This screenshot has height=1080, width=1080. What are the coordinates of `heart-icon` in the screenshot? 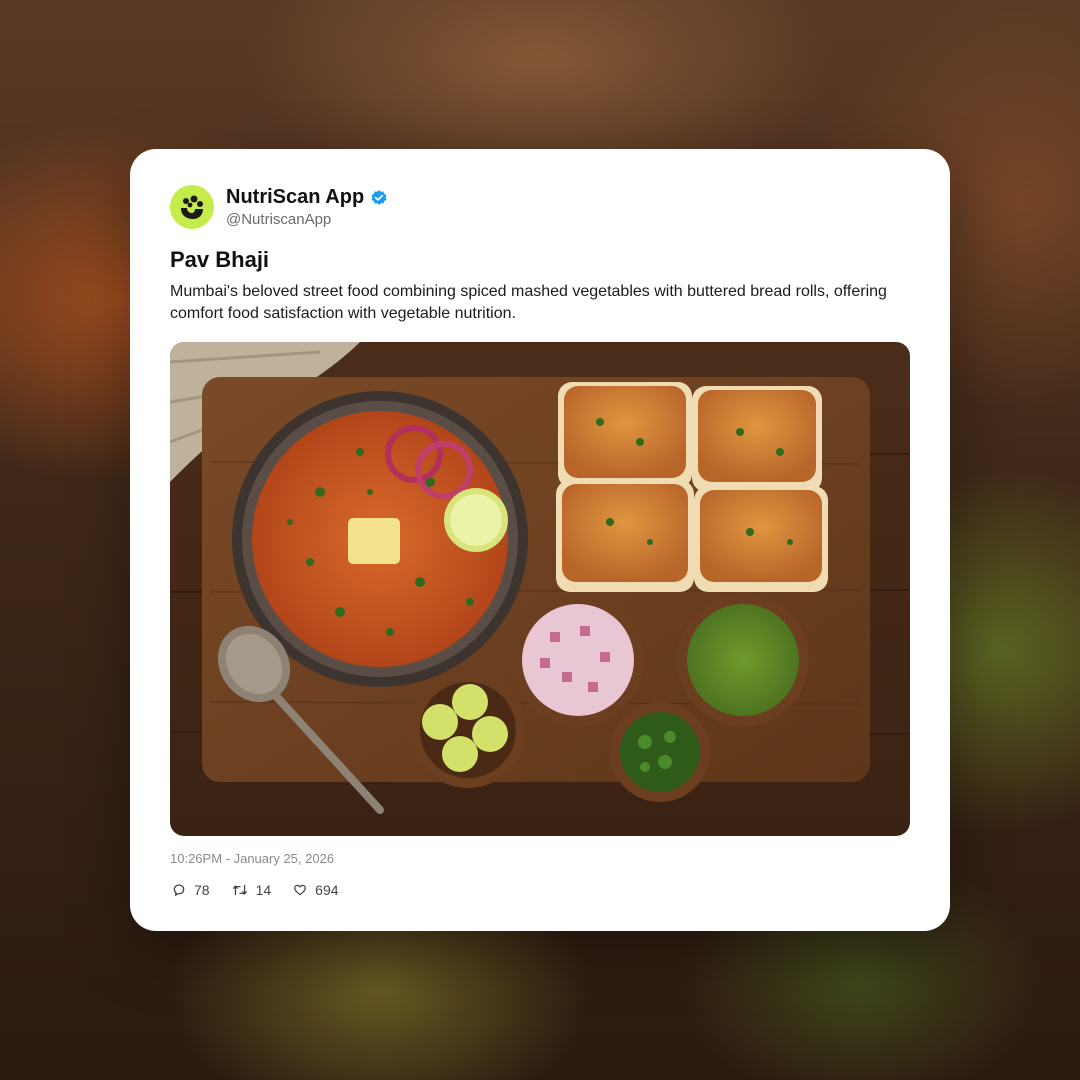 It's located at (300, 890).